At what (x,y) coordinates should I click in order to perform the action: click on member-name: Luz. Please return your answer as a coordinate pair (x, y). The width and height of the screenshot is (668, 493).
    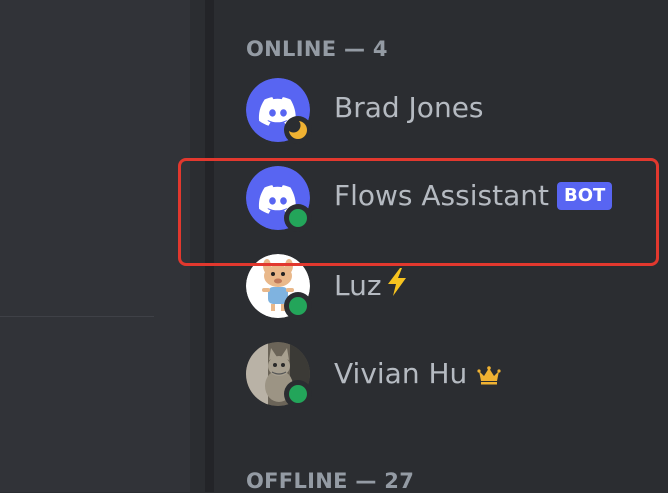
    Looking at the image, I should click on (372, 285).